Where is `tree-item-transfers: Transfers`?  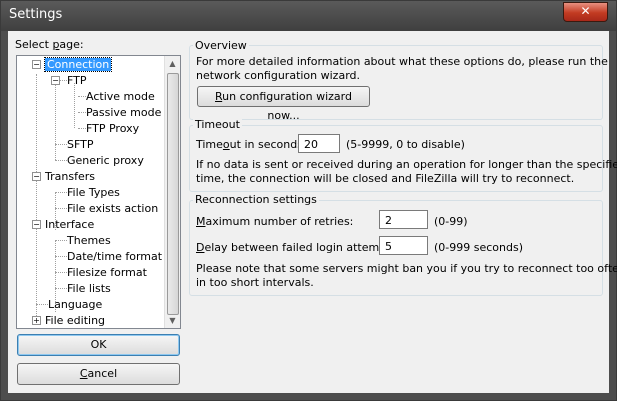
tree-item-transfers: Transfers is located at coordinates (70, 176).